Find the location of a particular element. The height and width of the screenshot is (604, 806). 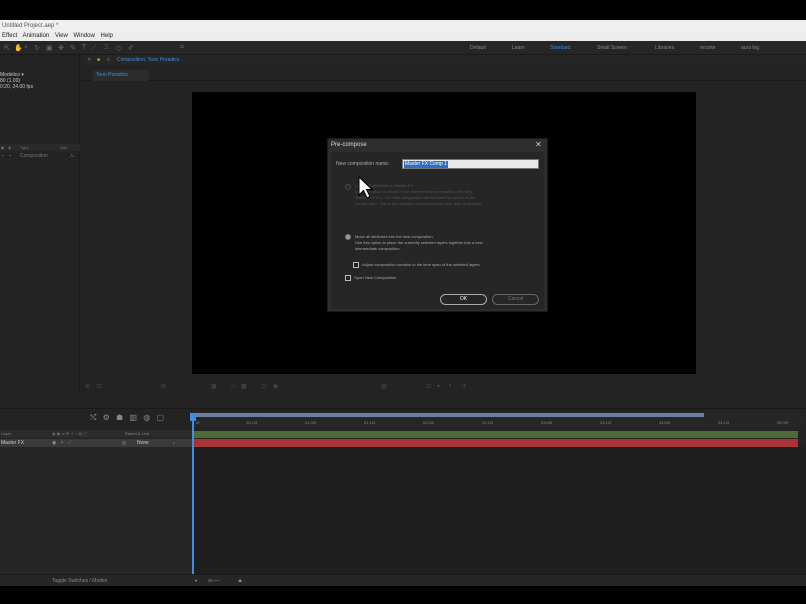

workspace-standard: Standard is located at coordinates (560, 48).